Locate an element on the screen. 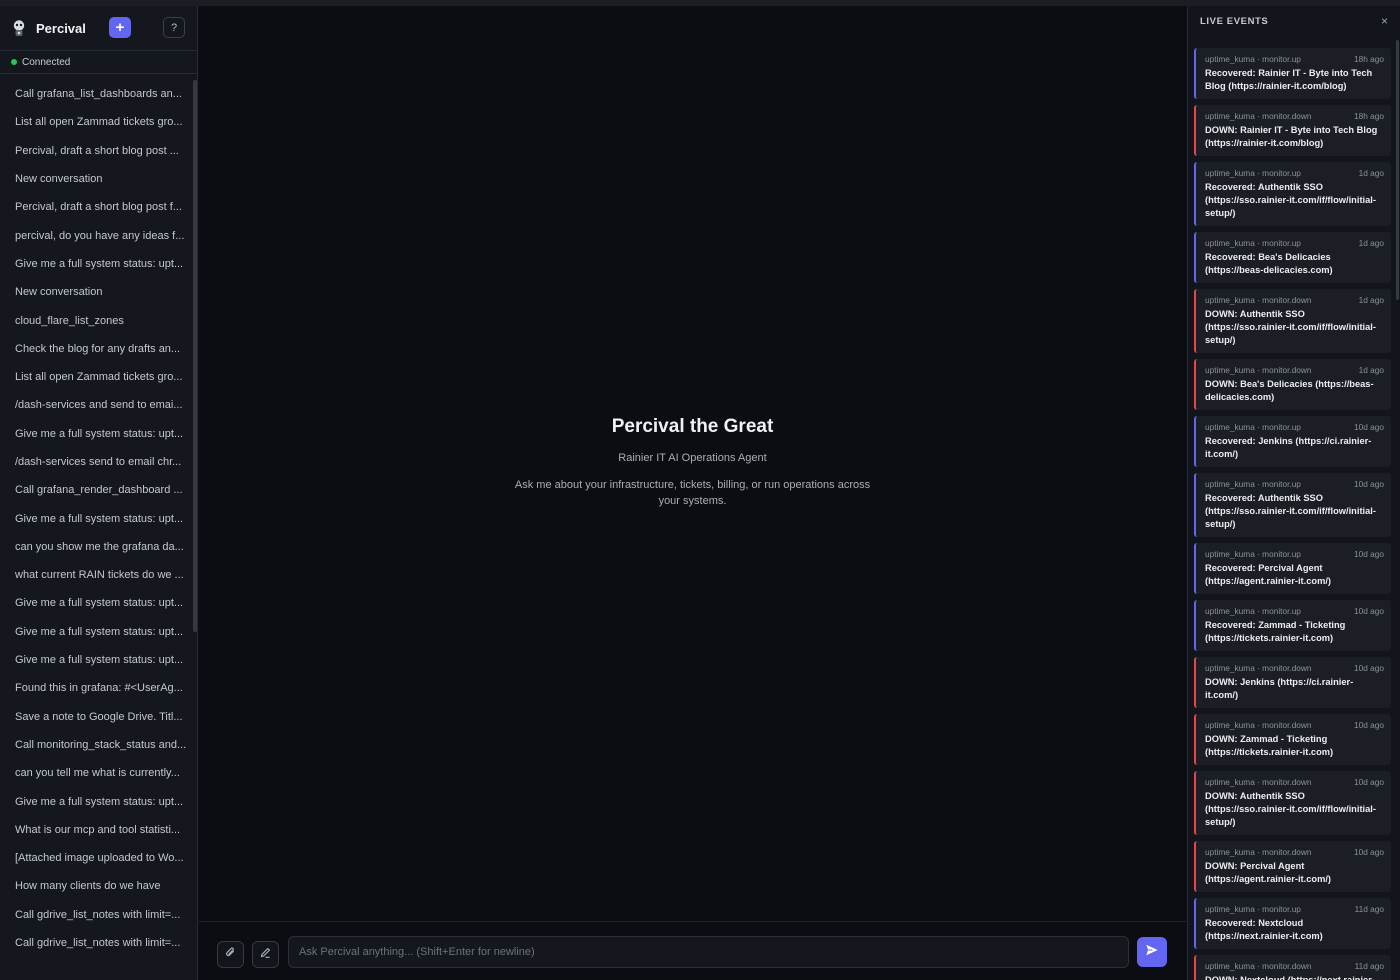 The width and height of the screenshot is (1400, 980). help-button: ? is located at coordinates (174, 27).